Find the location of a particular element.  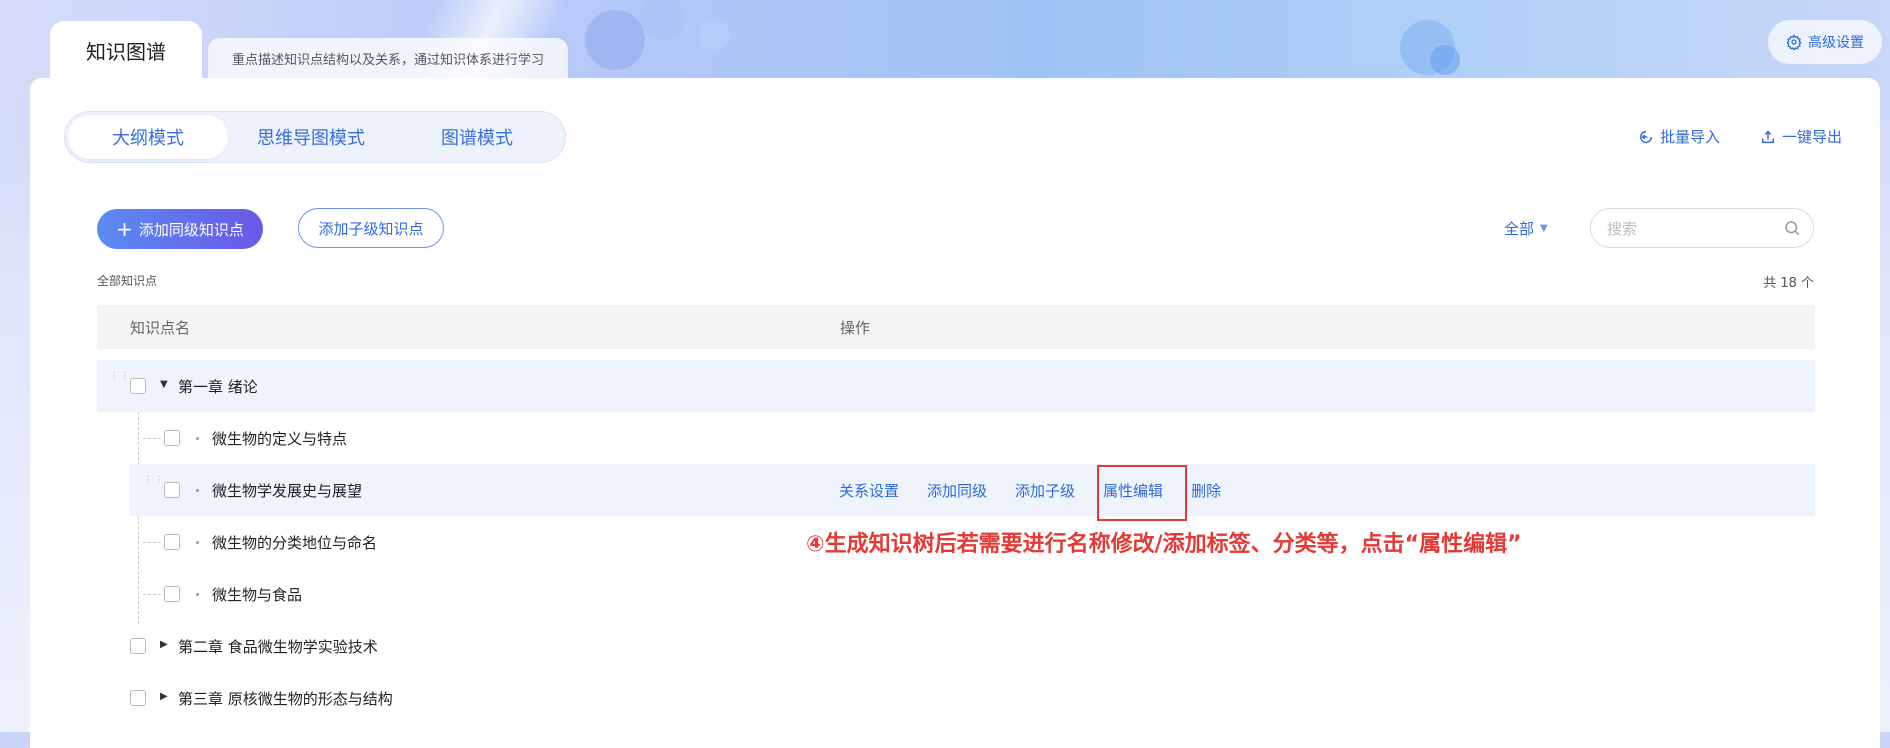

tab-knowledge-graph: 知识图谱 is located at coordinates (126, 50).